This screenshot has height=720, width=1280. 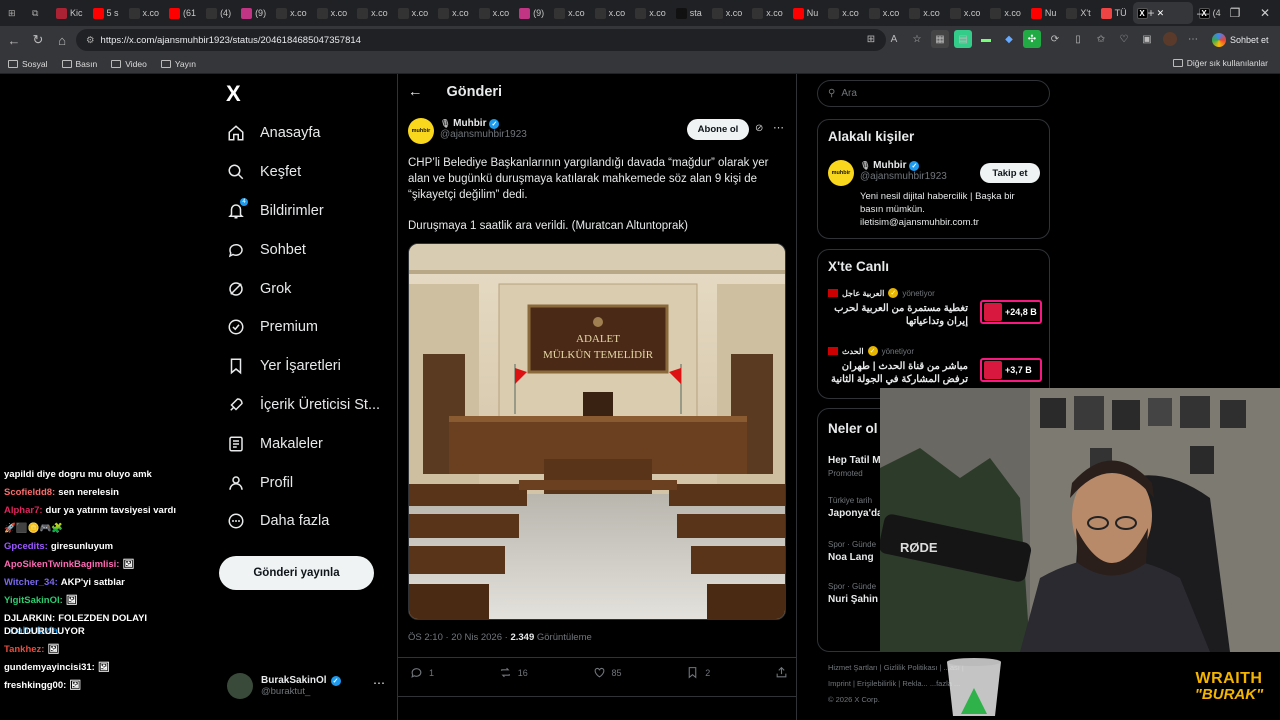 What do you see at coordinates (759, 128) in the screenshot?
I see `grok-icon: ⊘` at bounding box center [759, 128].